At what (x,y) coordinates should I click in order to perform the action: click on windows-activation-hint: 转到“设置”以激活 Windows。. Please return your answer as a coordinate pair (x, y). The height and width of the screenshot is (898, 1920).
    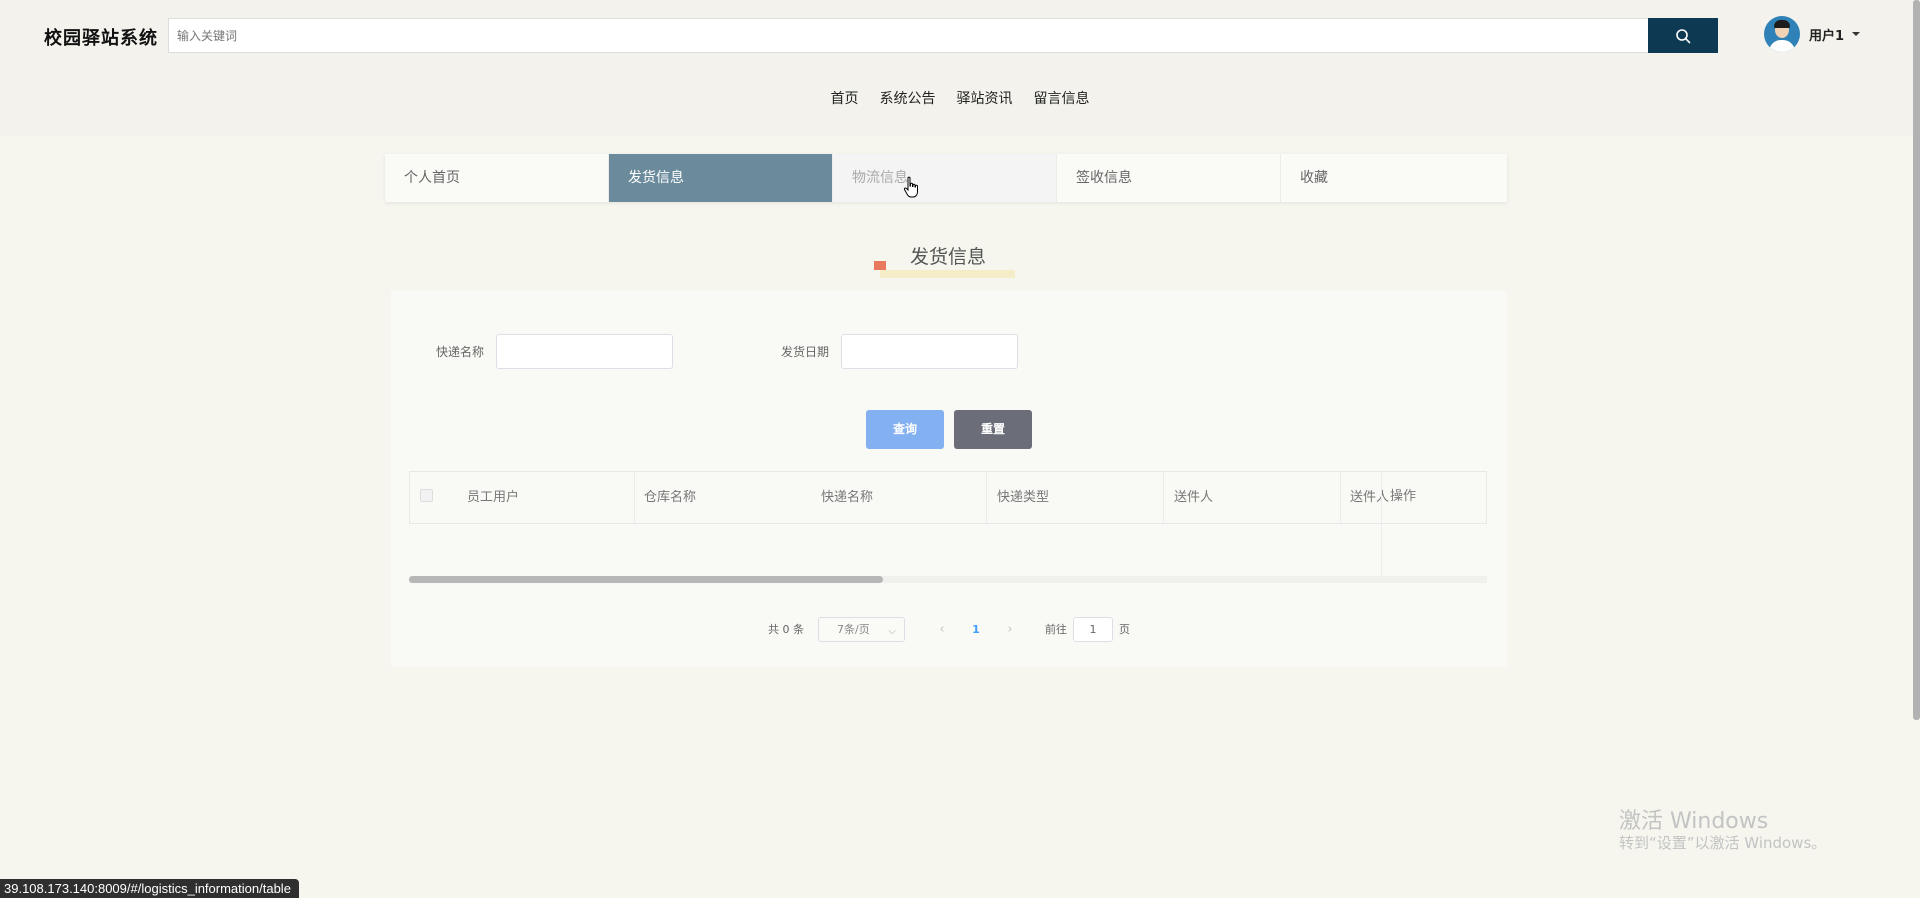
    Looking at the image, I should click on (1723, 843).